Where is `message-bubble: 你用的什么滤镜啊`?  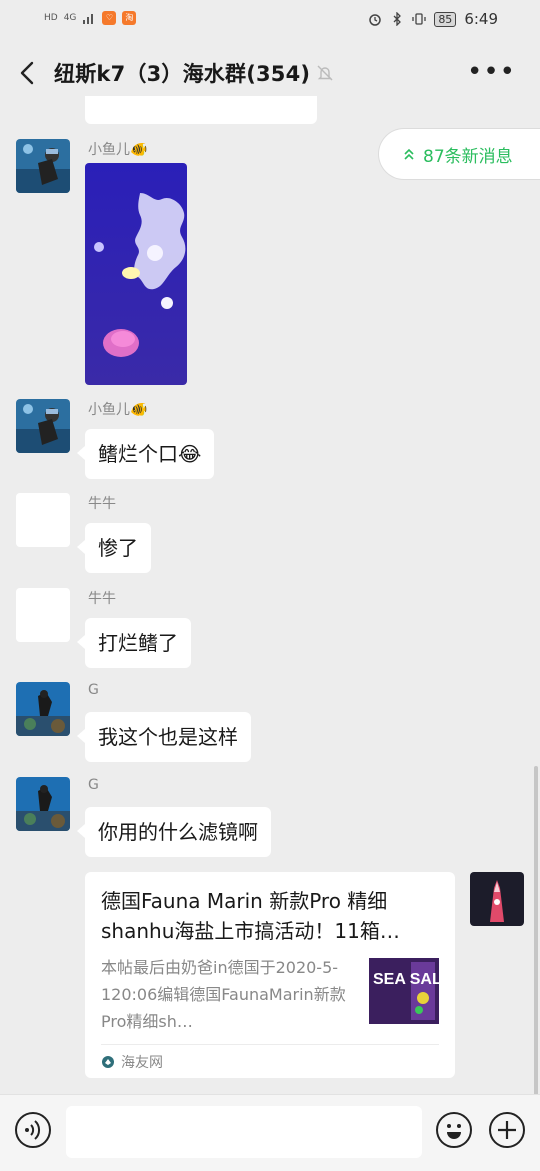
message-bubble: 你用的什么滤镜啊 is located at coordinates (174, 832).